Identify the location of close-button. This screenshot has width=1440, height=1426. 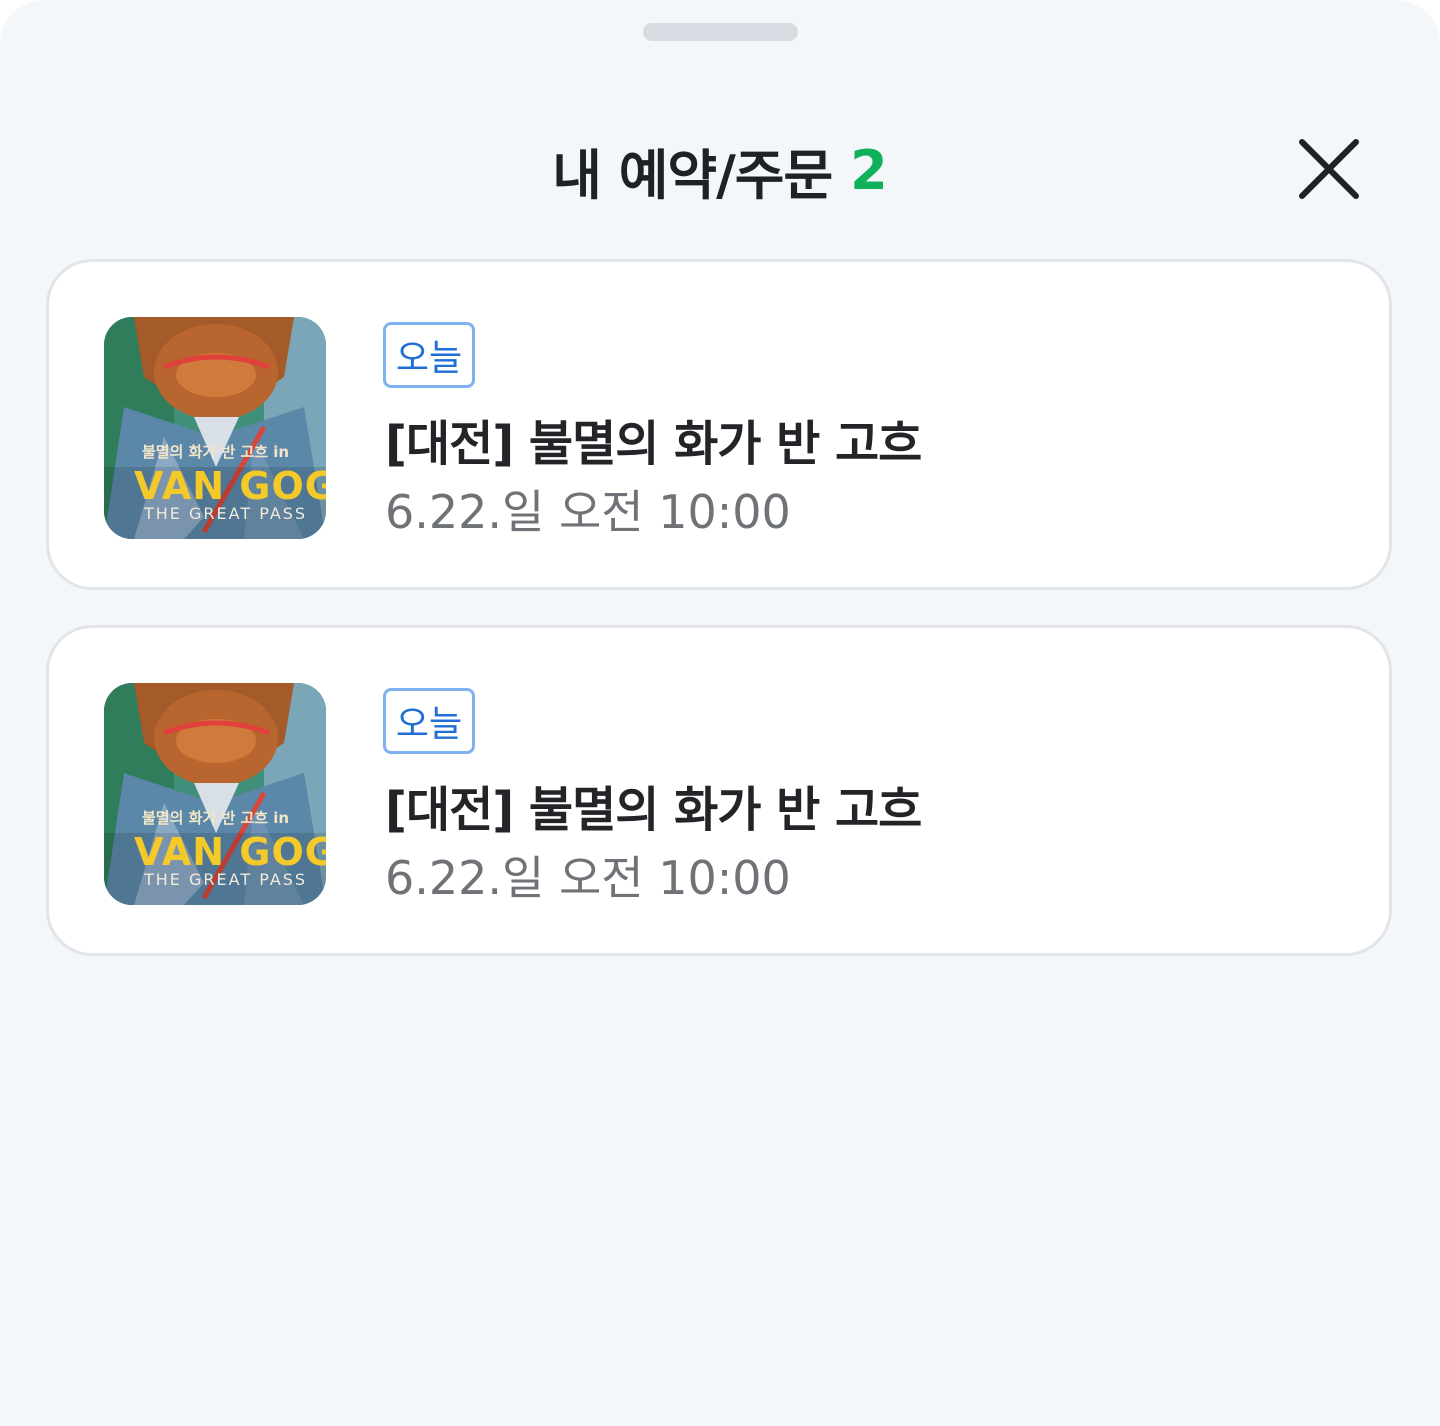
(1329, 169).